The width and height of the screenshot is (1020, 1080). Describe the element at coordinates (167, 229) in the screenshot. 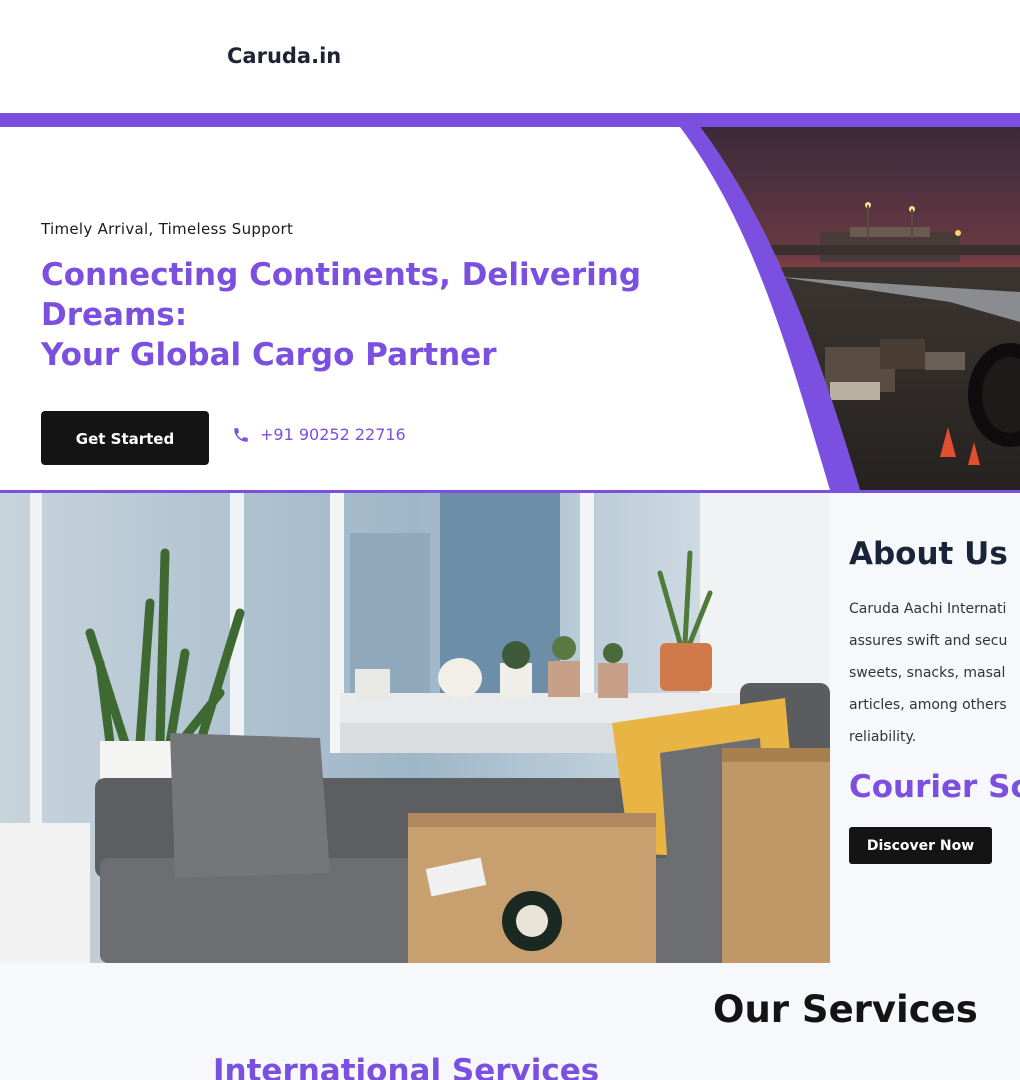

I see `hero-tagline: Timely Arrival, Timeless Support` at that location.